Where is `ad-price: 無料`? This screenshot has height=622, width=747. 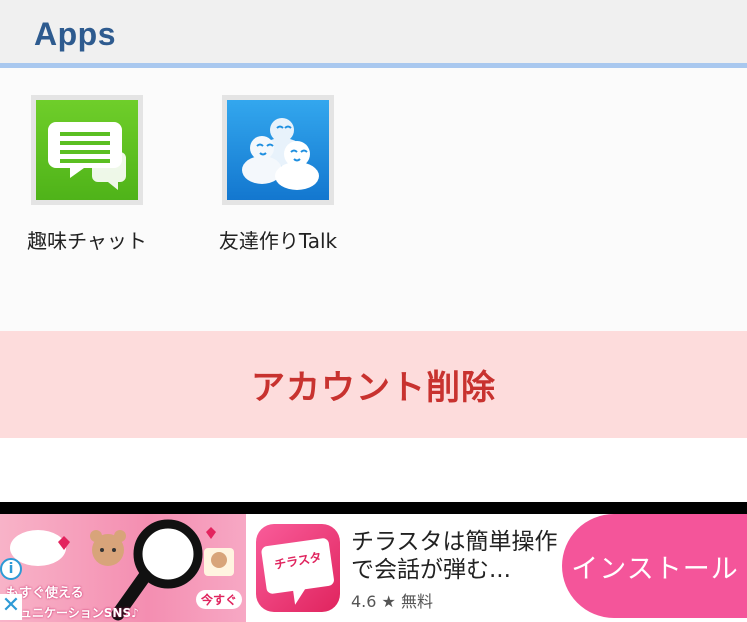
ad-price: 無料 is located at coordinates (416, 601).